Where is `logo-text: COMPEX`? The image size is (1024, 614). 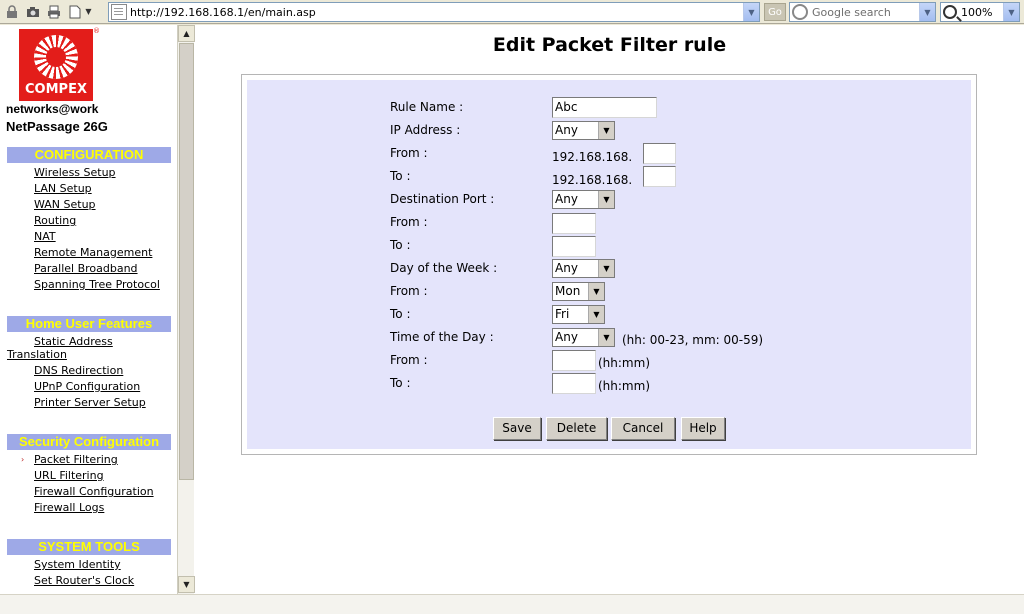 logo-text: COMPEX is located at coordinates (56, 89).